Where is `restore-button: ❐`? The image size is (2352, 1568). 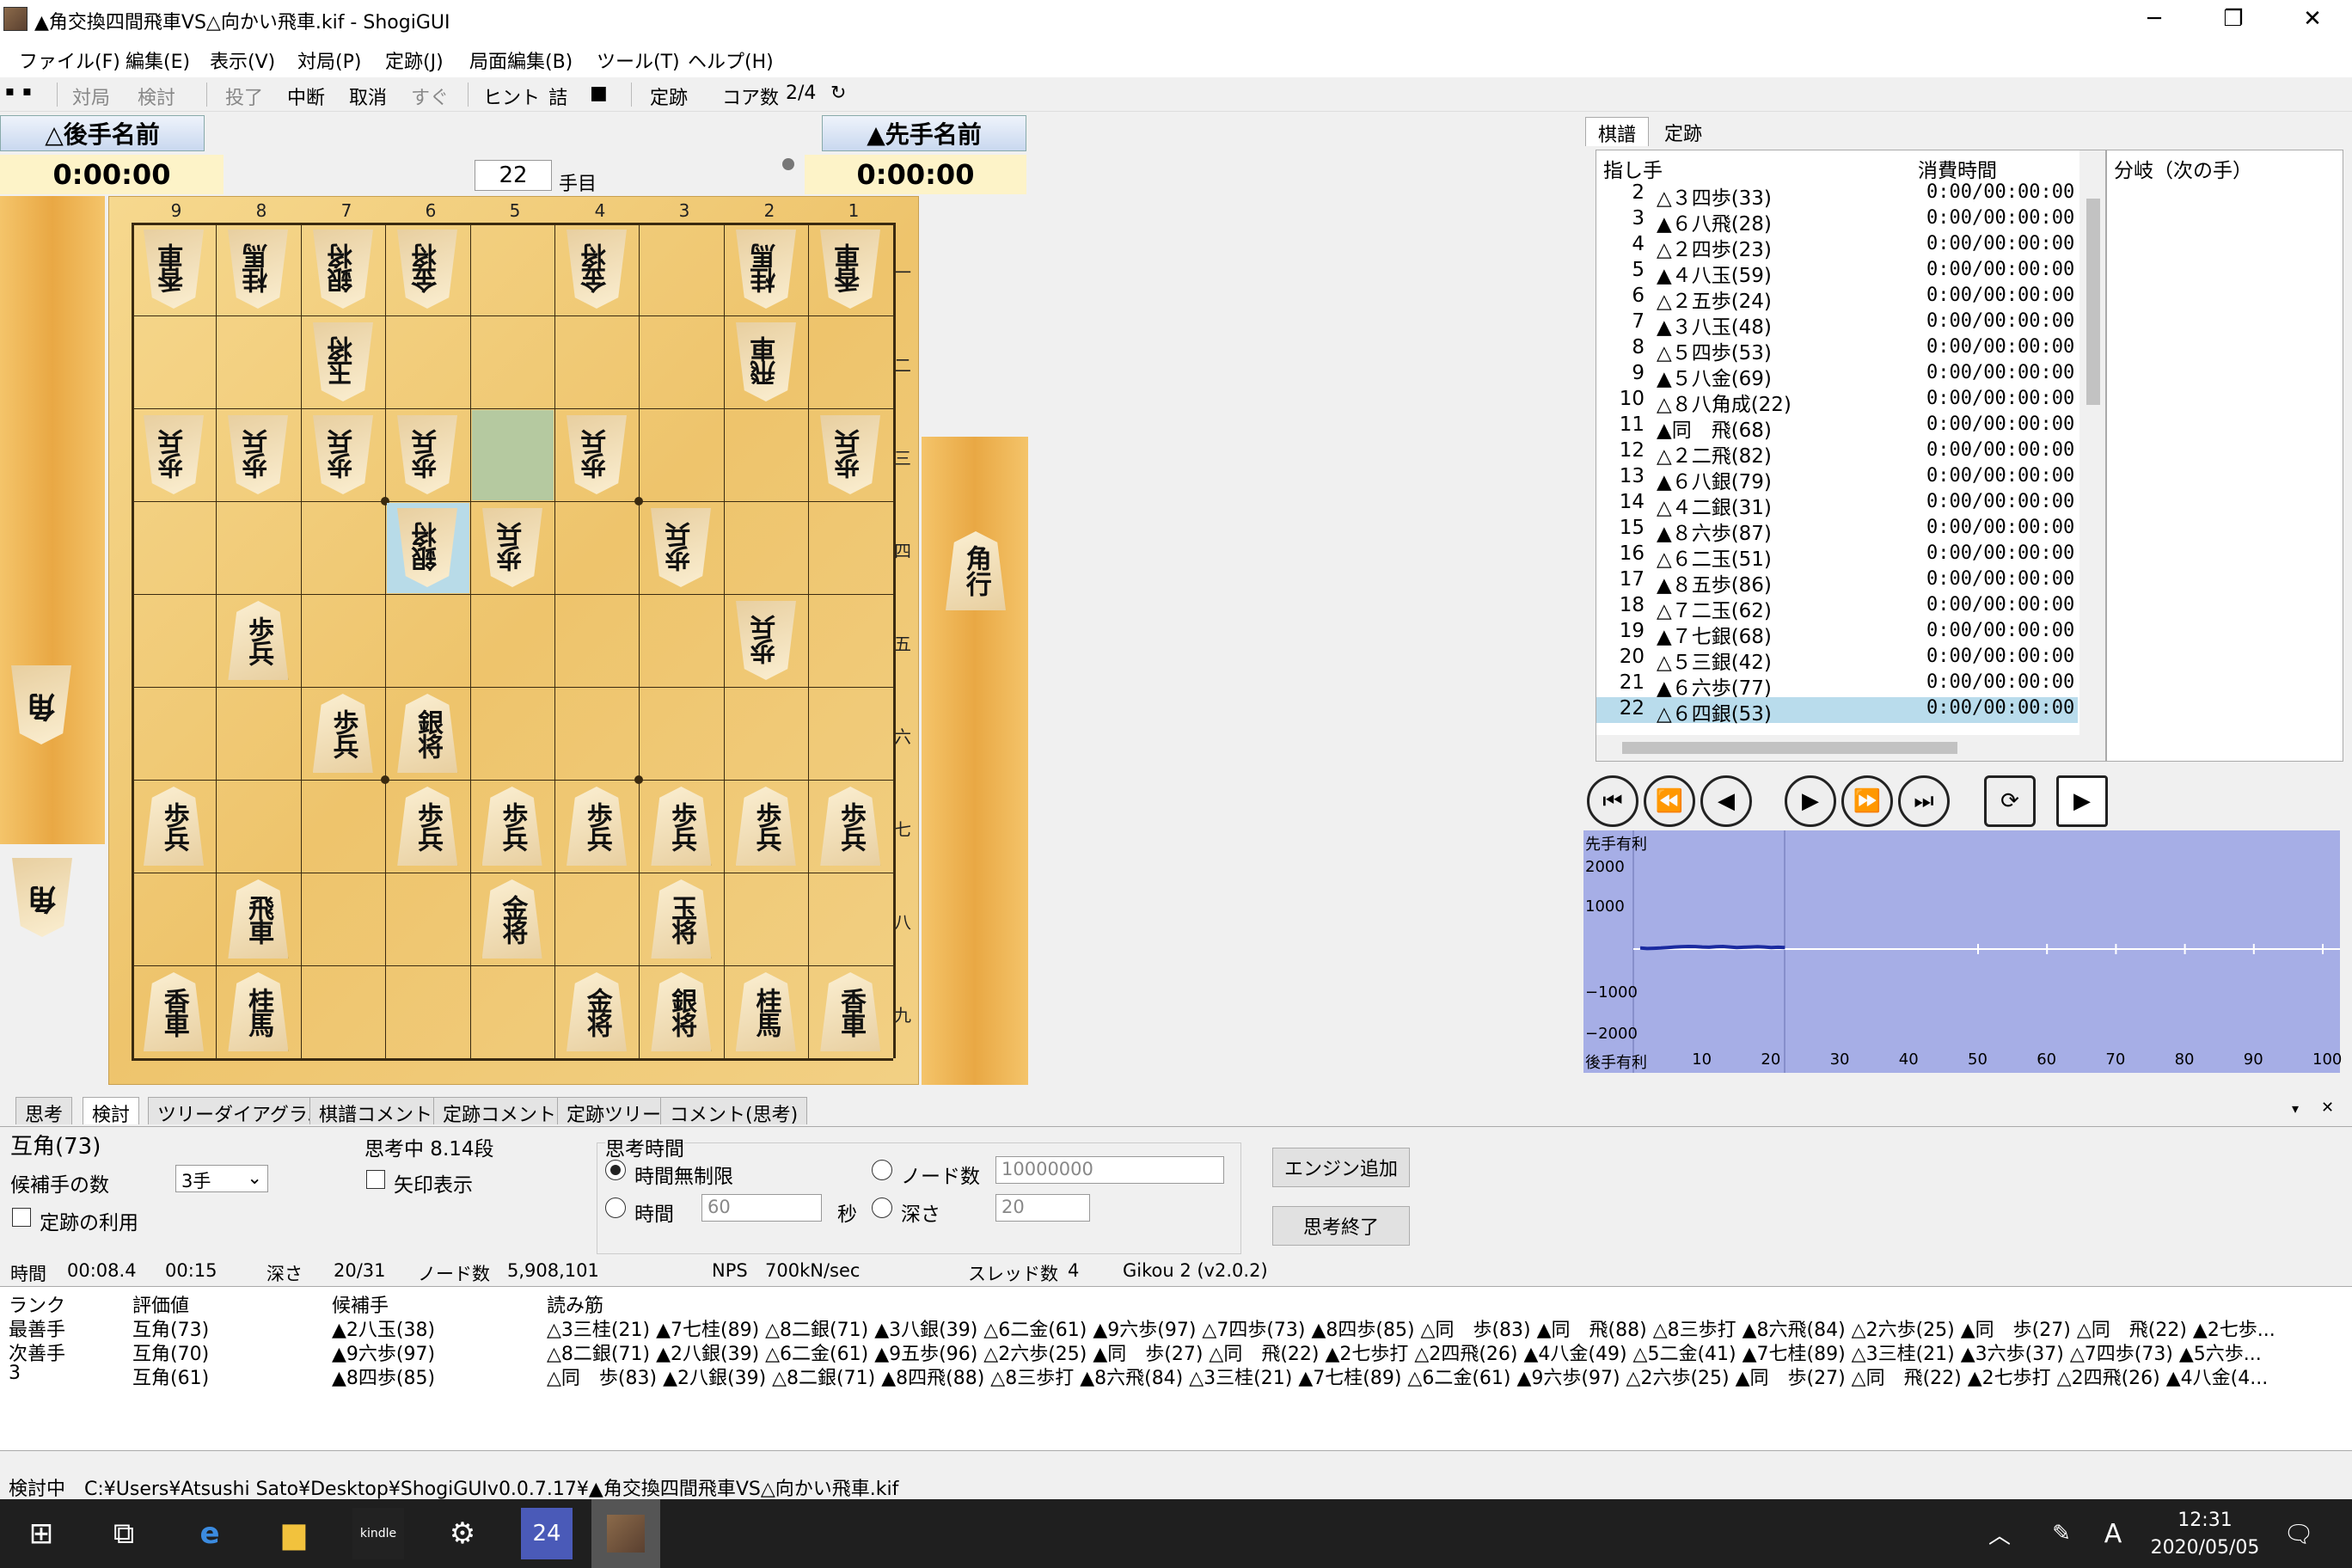
restore-button: ❐ is located at coordinates (2233, 19).